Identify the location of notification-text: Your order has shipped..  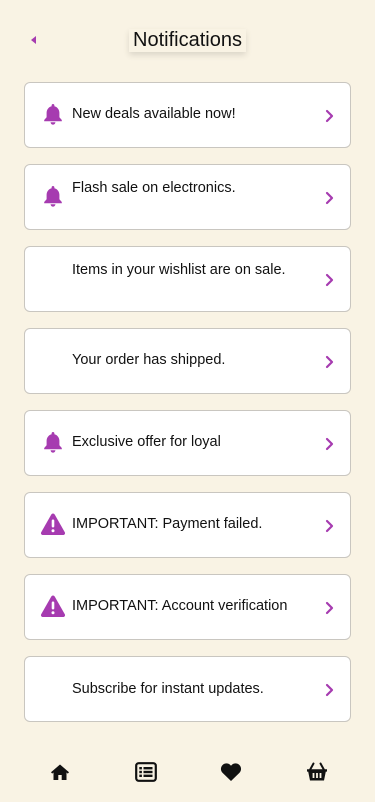
(149, 360).